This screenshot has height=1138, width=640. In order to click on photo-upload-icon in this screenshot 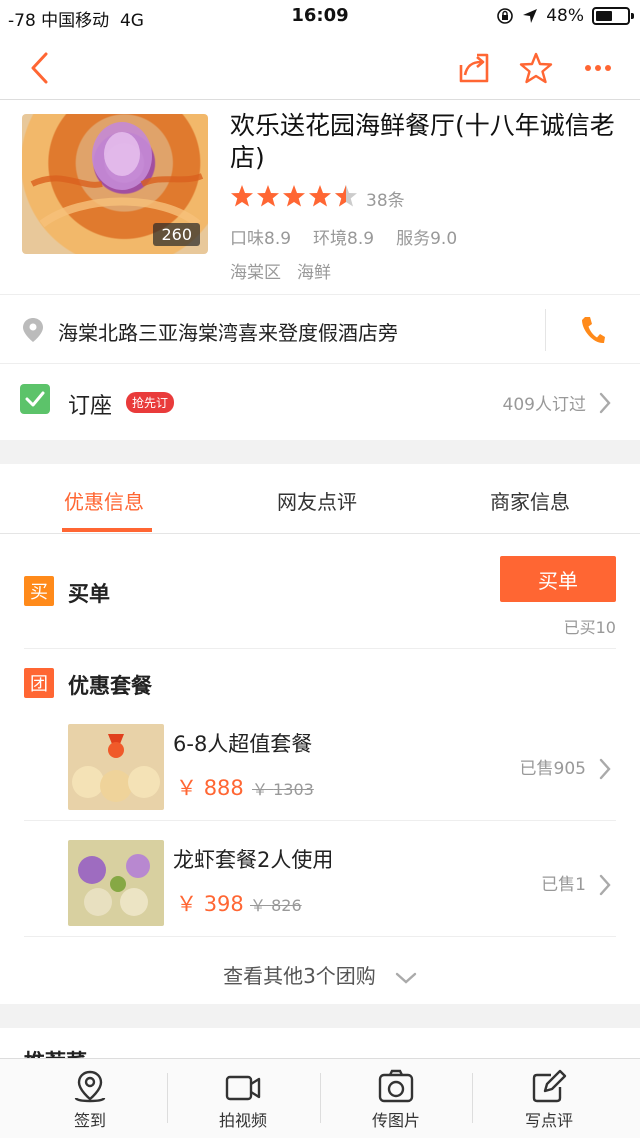, I will do `click(396, 1086)`.